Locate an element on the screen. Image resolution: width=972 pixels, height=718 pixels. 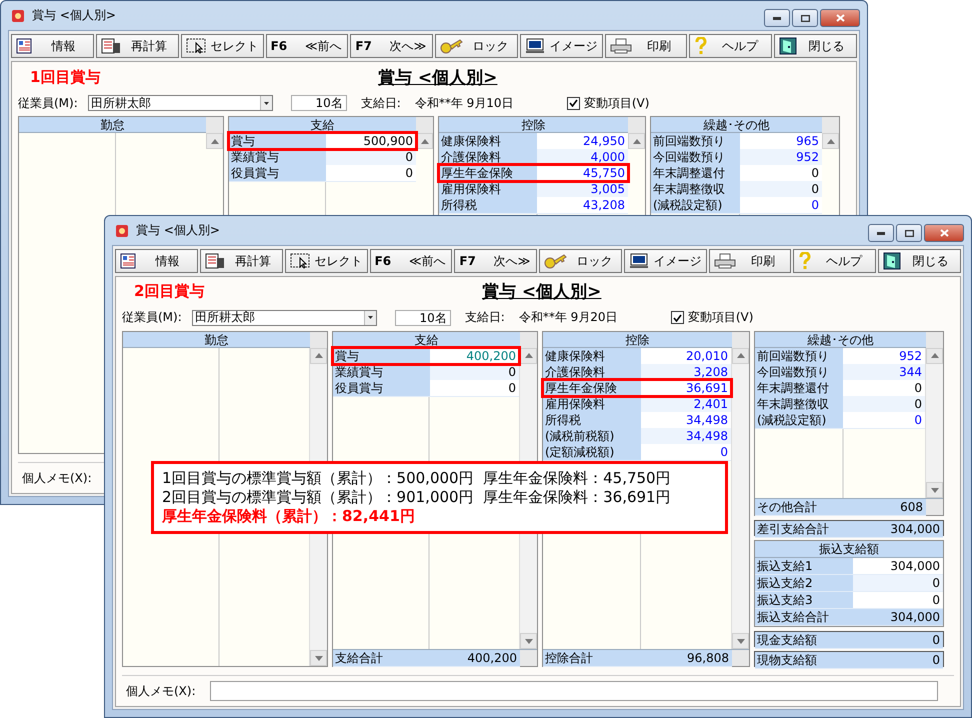
row-highlight: 健康保険料 20,010 is located at coordinates (637, 356).